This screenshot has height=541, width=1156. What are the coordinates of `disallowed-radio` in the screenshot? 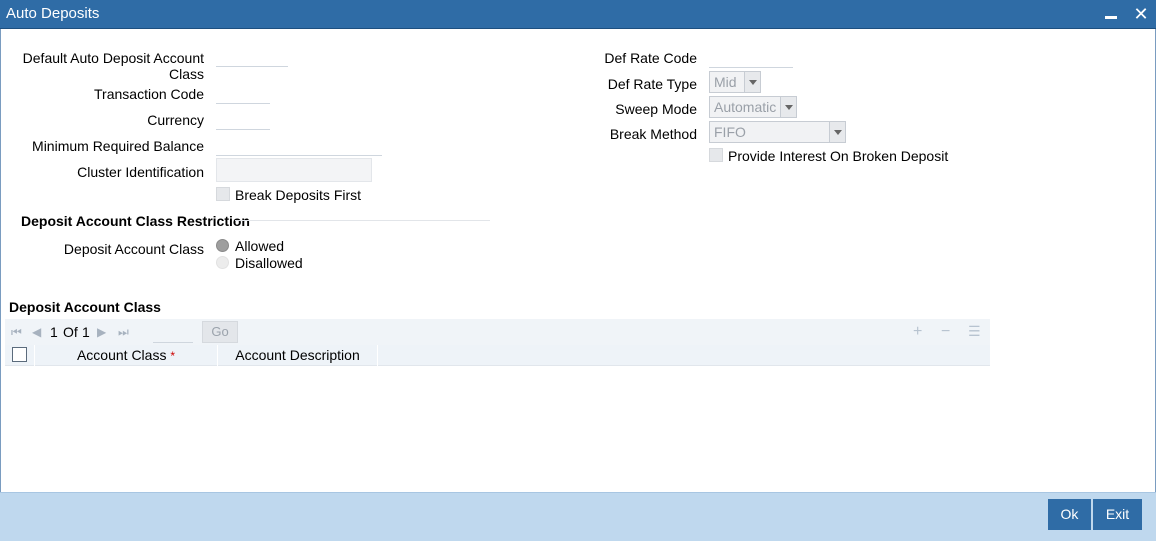 It's located at (222, 262).